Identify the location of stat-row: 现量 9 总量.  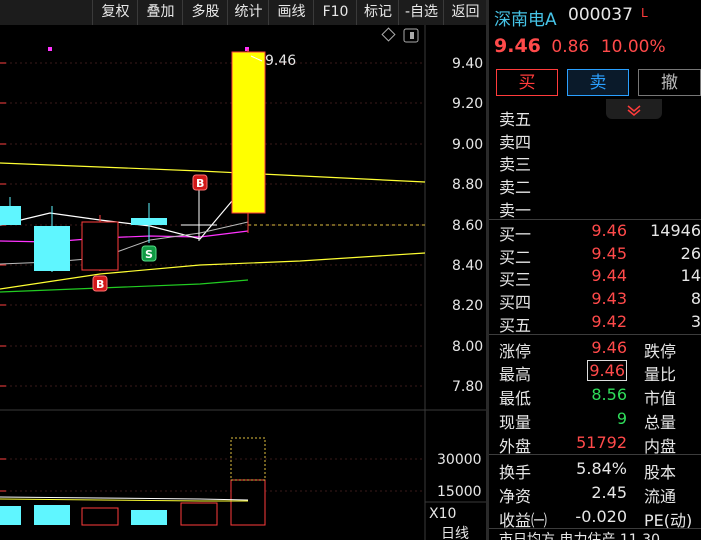
(595, 419).